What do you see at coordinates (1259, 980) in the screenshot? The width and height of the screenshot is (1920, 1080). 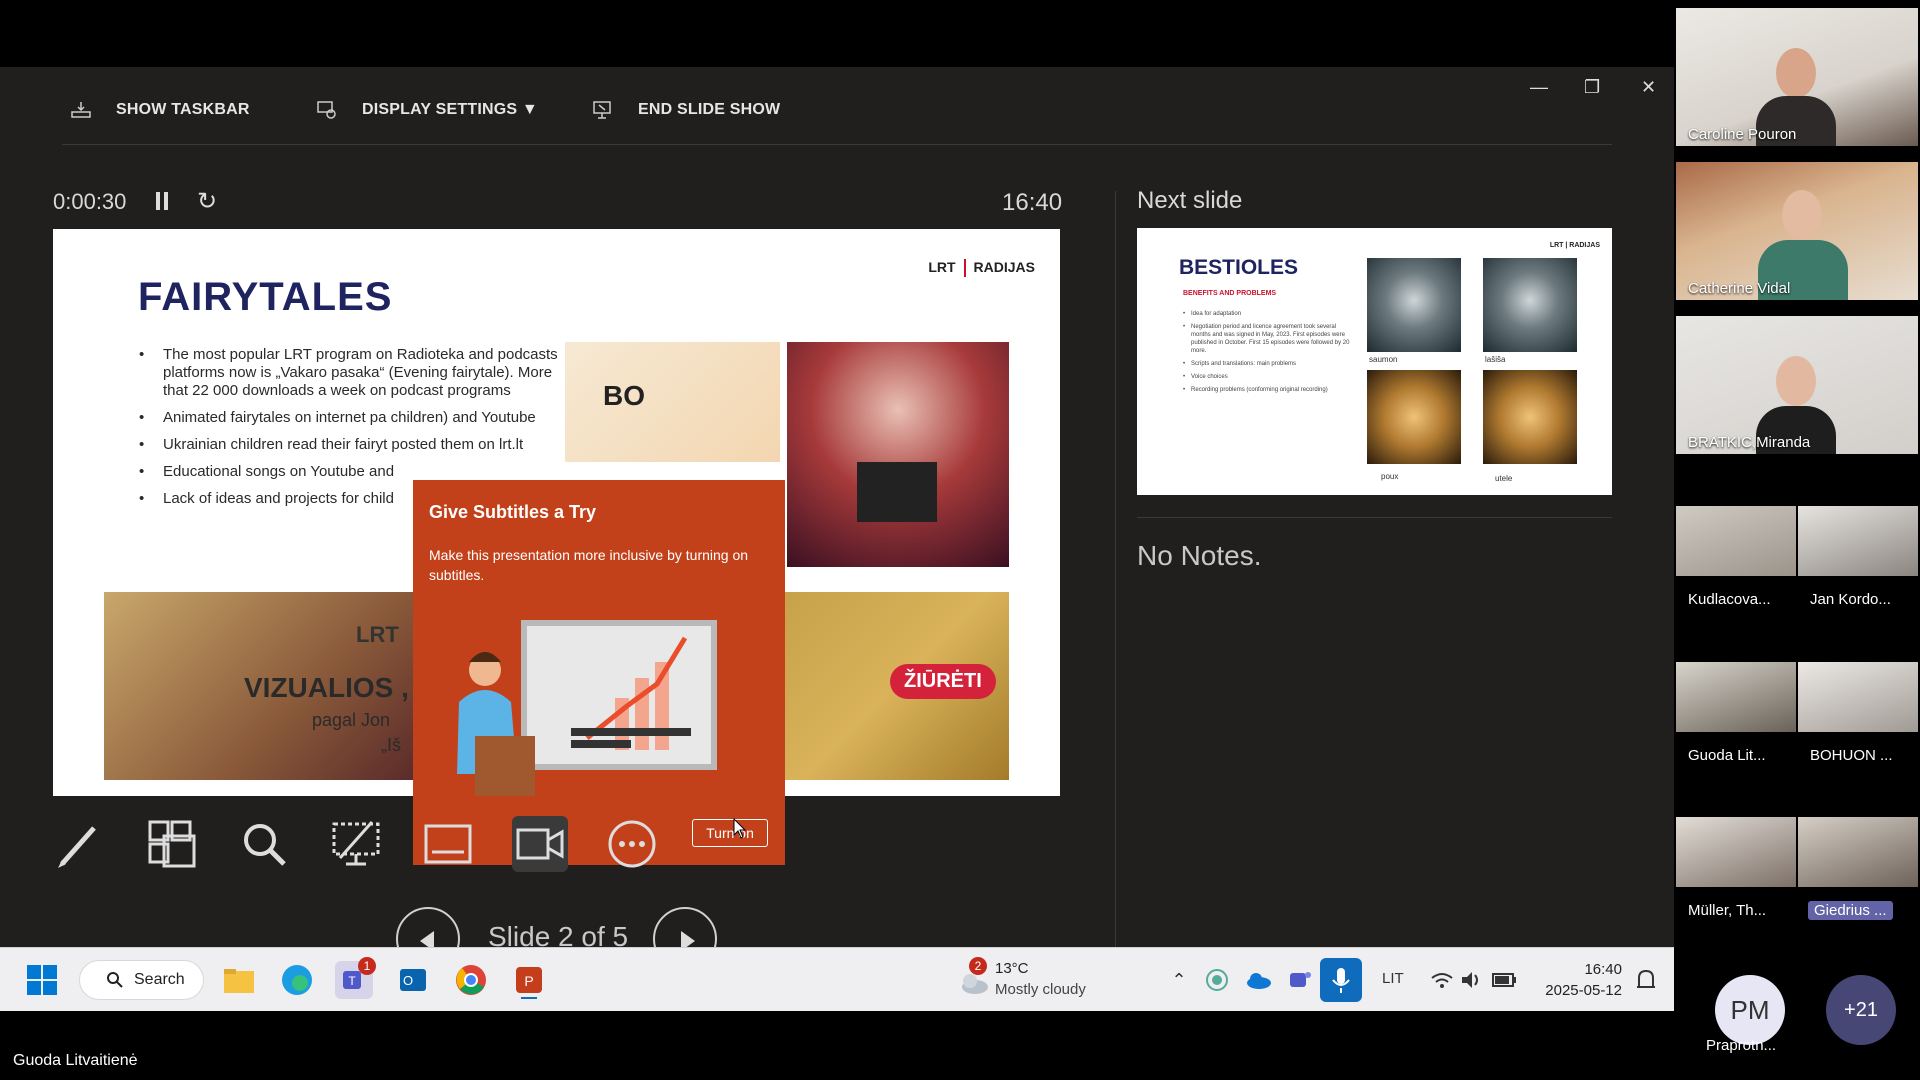 I see `onedrive-icon` at bounding box center [1259, 980].